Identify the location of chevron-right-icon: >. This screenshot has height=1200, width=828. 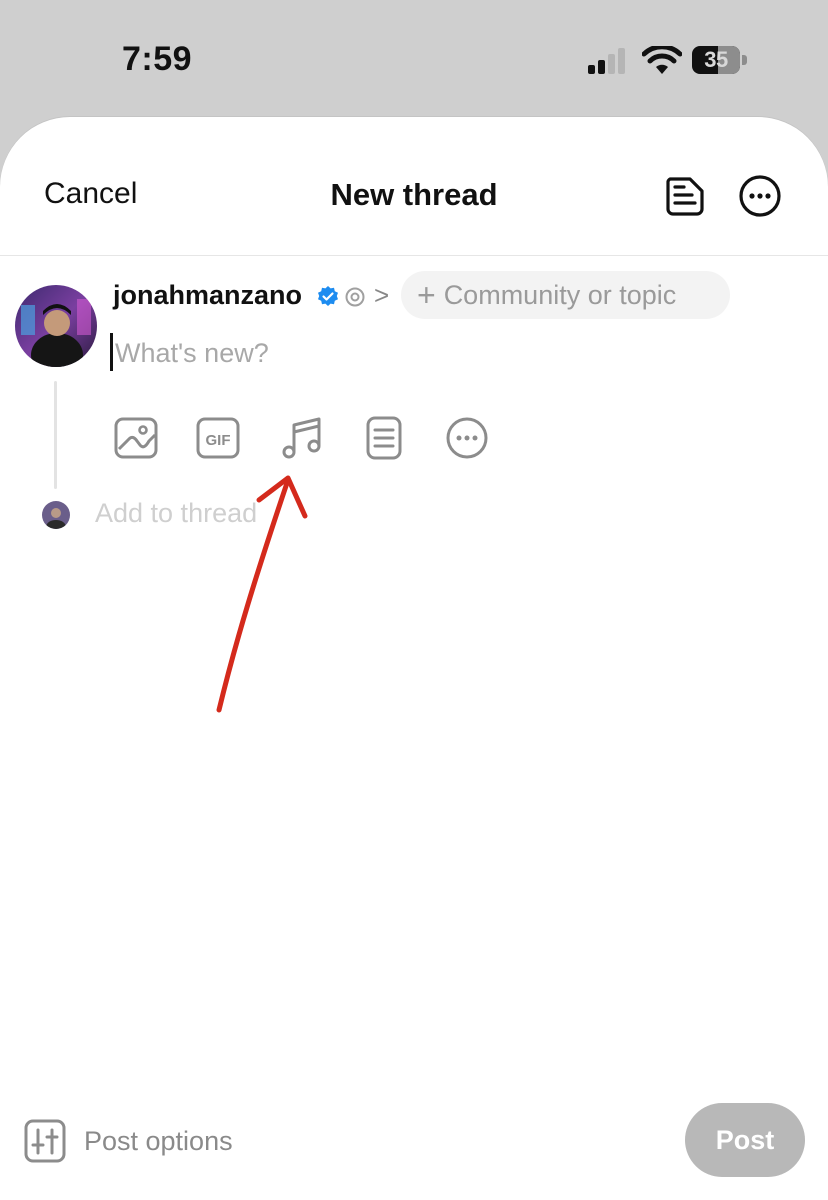
(382, 295).